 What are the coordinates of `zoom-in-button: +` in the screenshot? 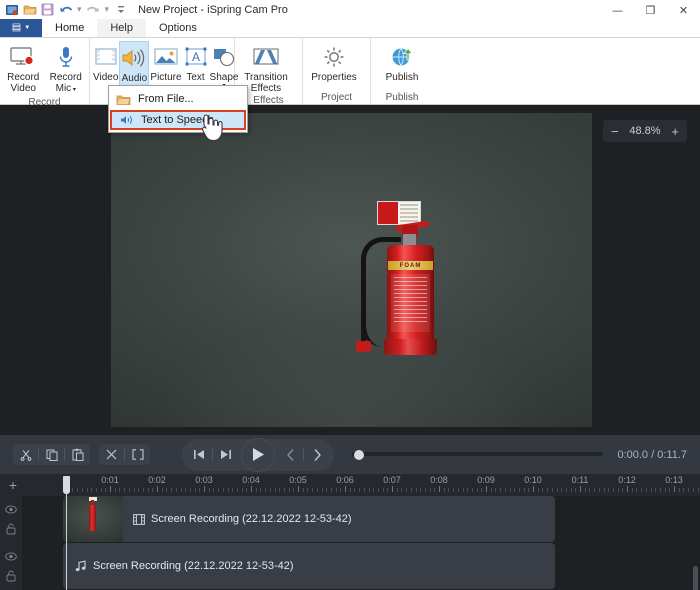 It's located at (675, 131).